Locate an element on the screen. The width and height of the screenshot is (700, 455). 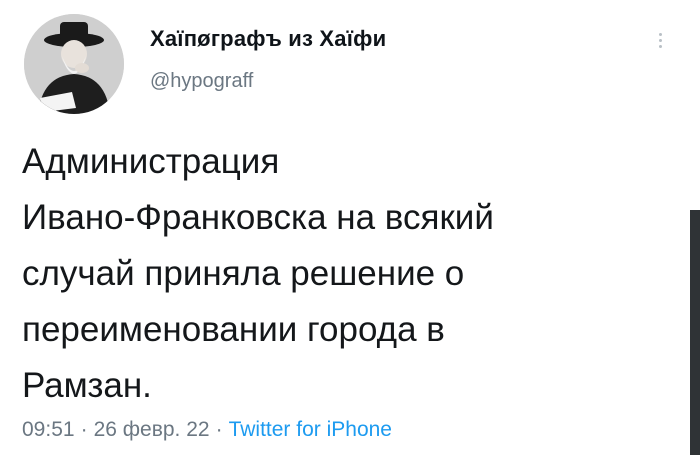
author-avatar is located at coordinates (74, 64).